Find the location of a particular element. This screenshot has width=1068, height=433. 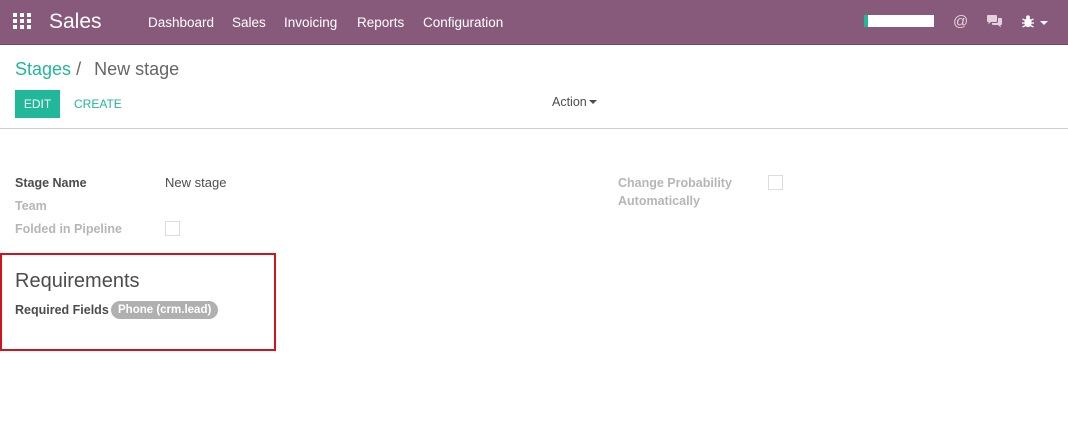

action-dropdown: Action is located at coordinates (574, 102).